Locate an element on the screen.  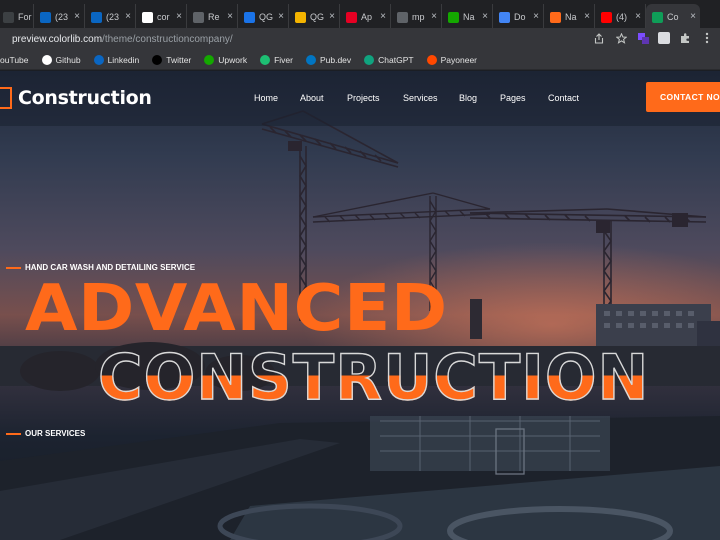
tab-title: Co is located at coordinates (673, 17).